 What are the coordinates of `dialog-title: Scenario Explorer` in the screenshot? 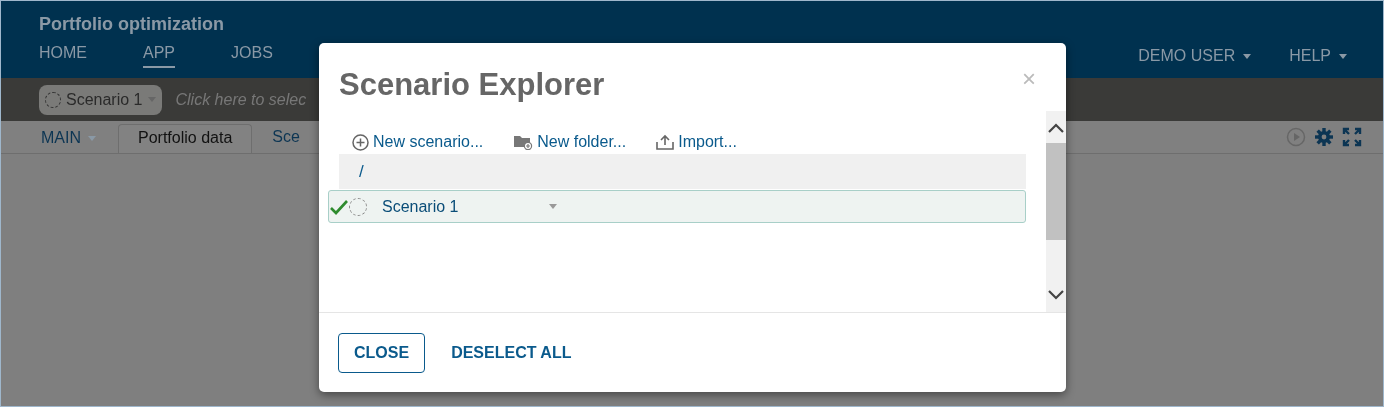 It's located at (472, 85).